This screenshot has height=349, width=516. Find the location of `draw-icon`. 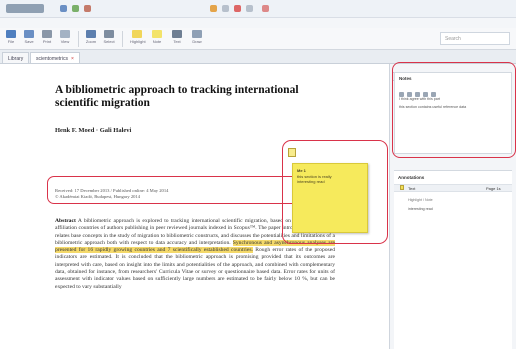

draw-icon is located at coordinates (197, 34).